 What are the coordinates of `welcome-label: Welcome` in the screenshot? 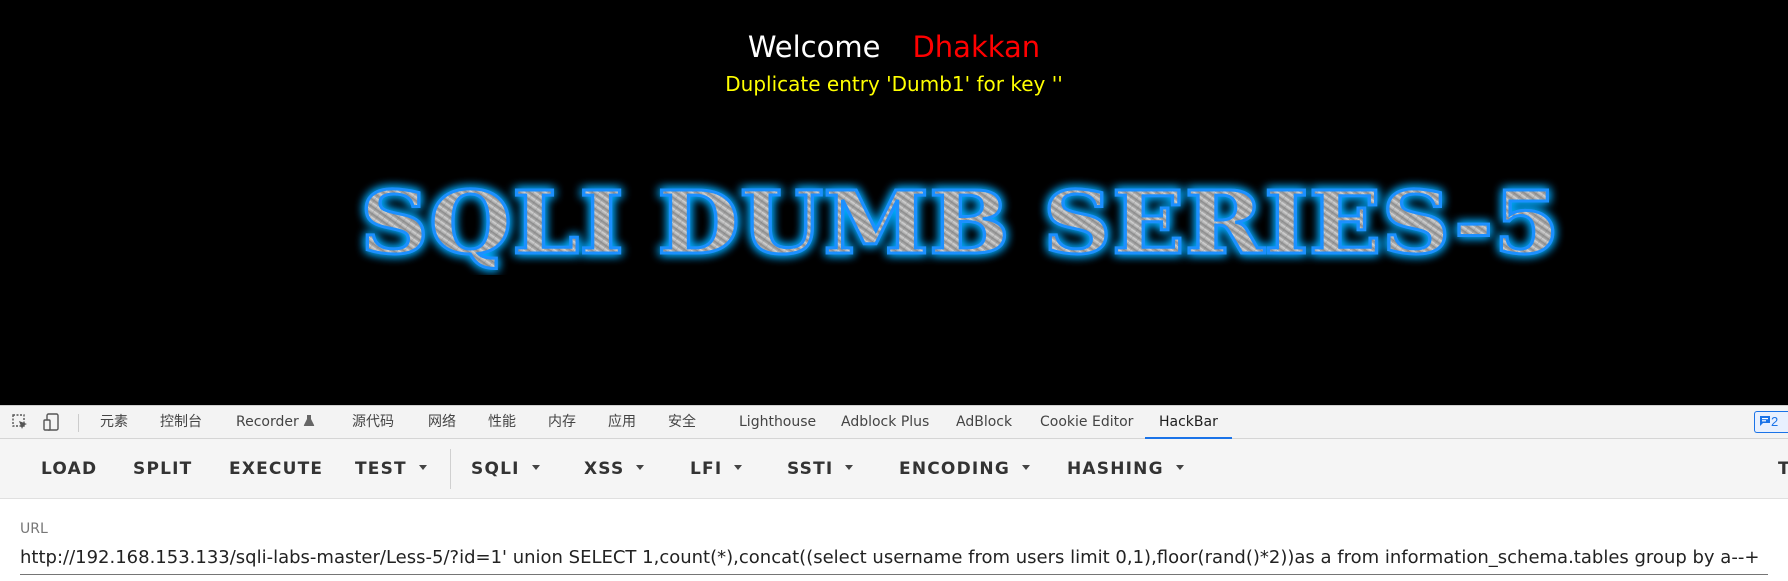 It's located at (814, 47).